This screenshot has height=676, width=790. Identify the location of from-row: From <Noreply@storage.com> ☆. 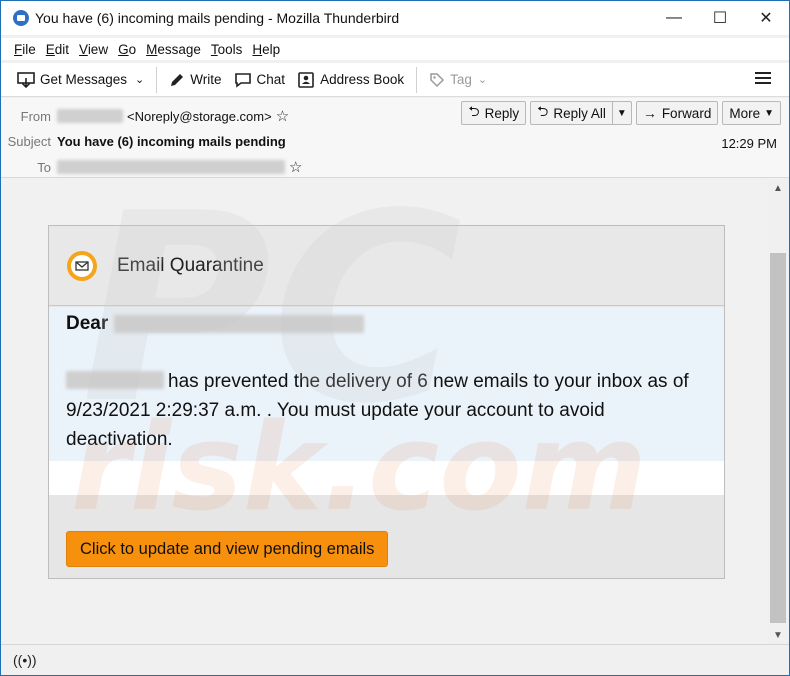
(145, 116).